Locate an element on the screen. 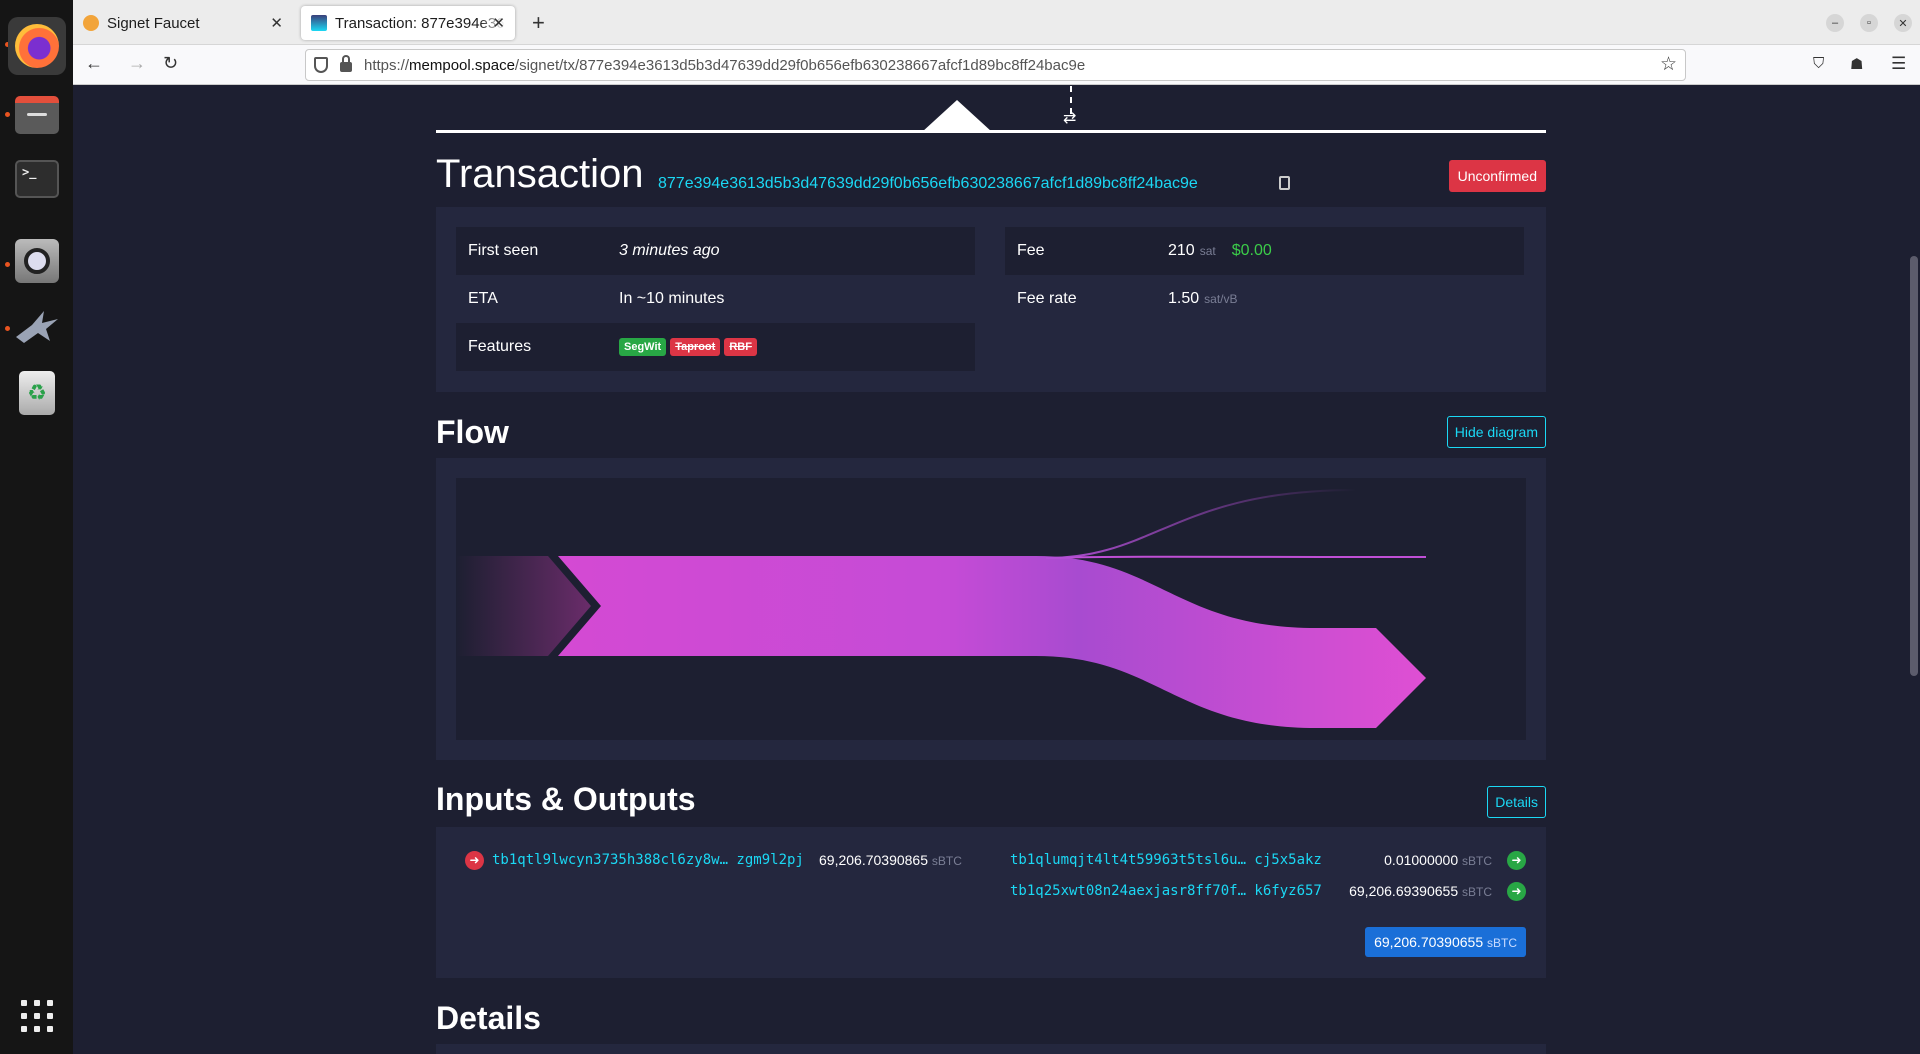  hide-diagram-button: Hide diagram is located at coordinates (1496, 432).